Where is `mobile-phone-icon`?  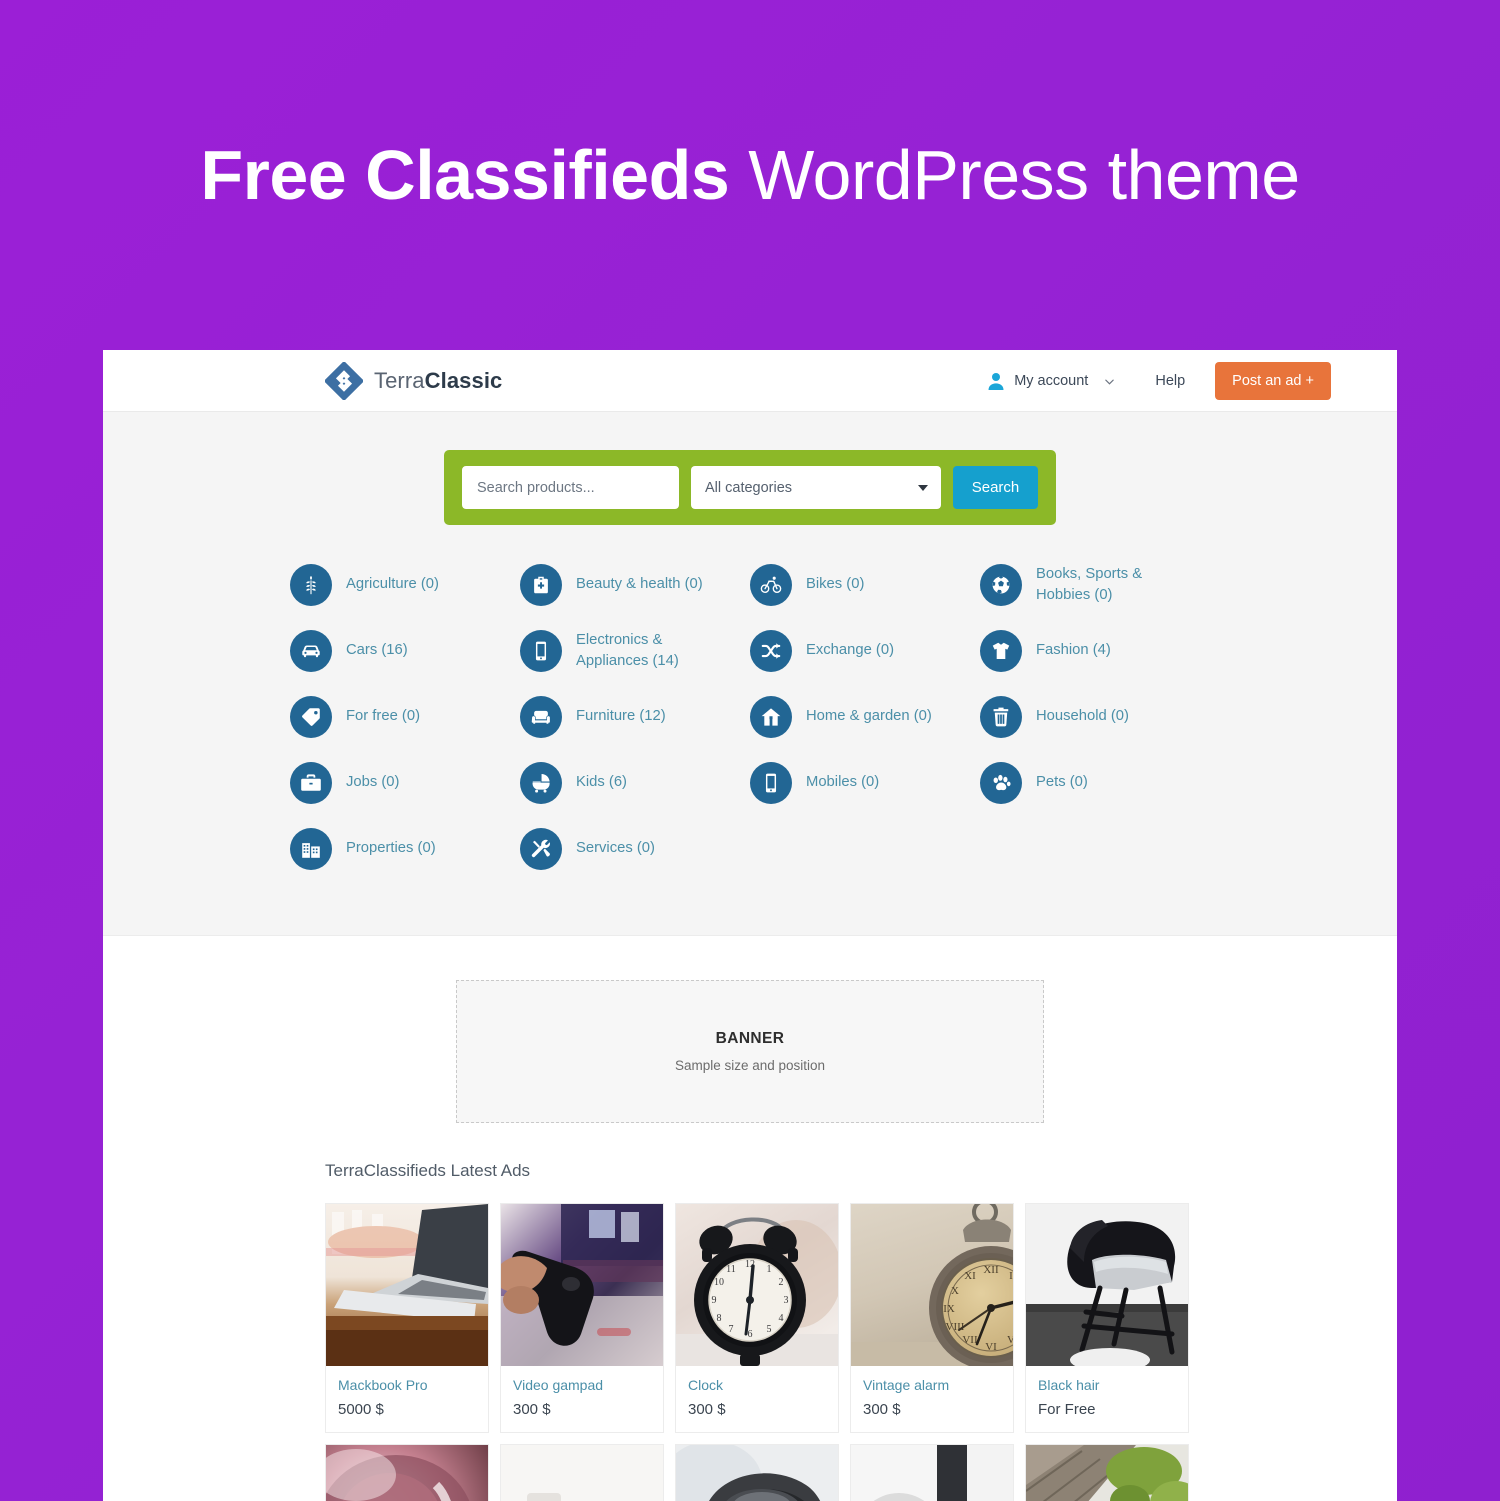 mobile-phone-icon is located at coordinates (771, 783).